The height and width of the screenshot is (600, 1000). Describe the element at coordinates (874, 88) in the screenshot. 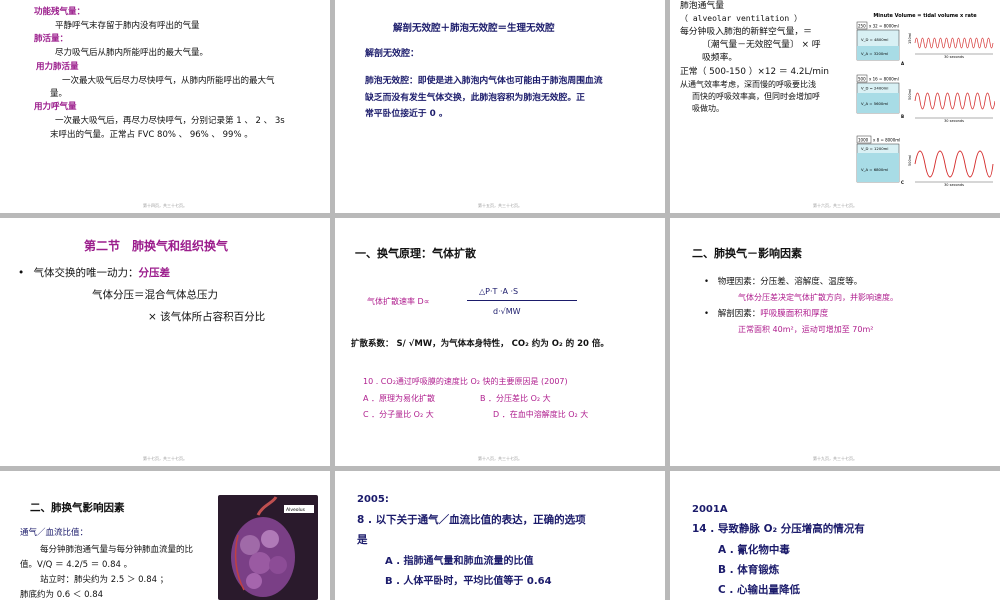

I see `dead-space-volume: V_D = 2400ml` at that location.